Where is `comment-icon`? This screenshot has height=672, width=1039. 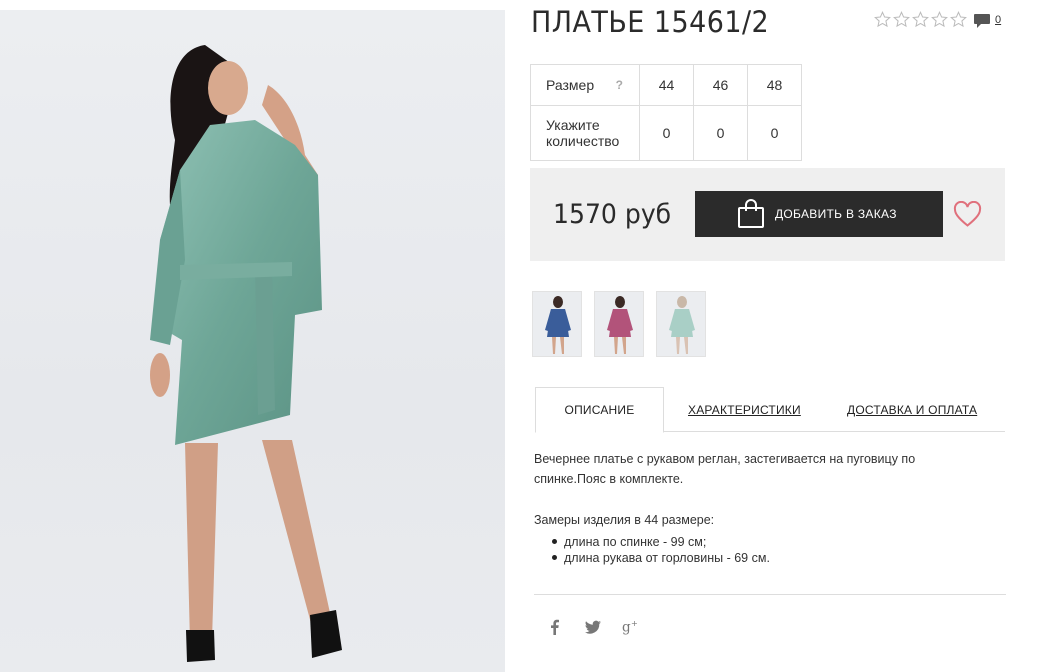
comment-icon is located at coordinates (982, 21).